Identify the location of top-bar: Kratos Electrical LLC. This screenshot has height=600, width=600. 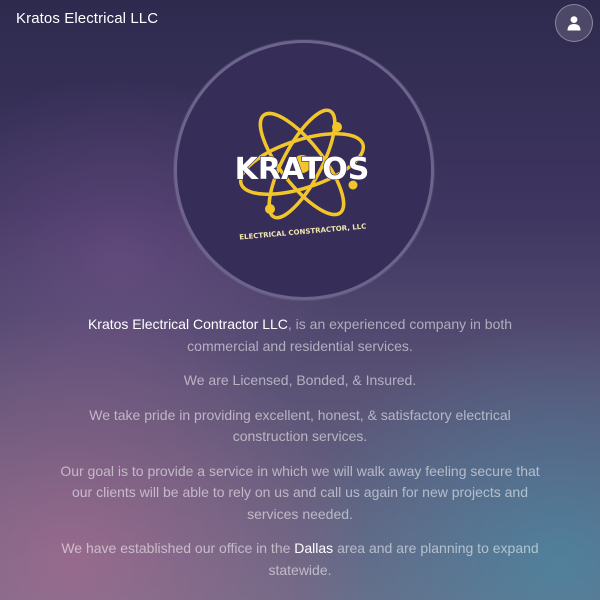
(300, 22).